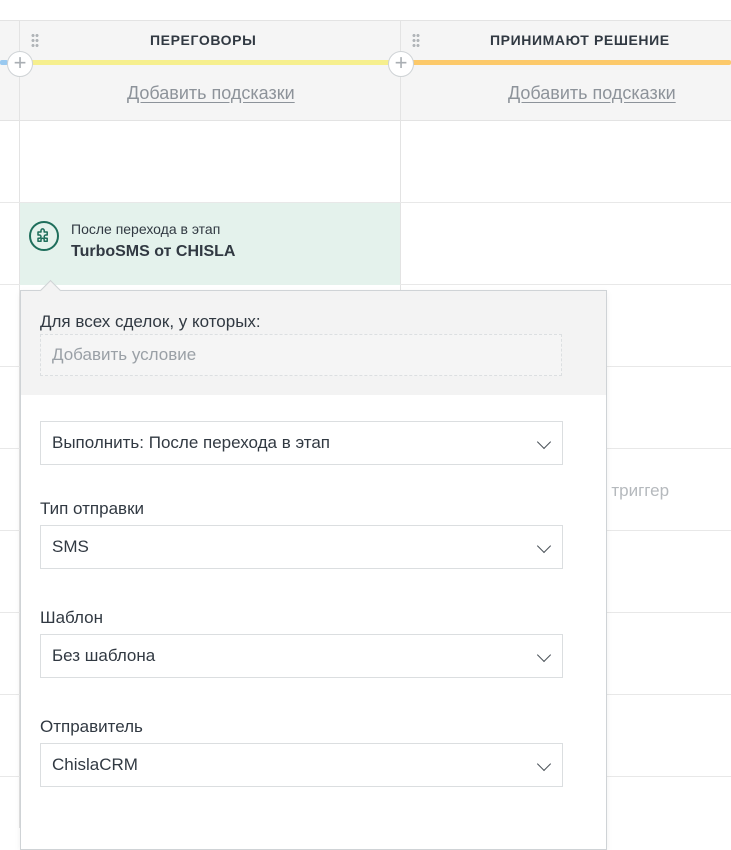 The width and height of the screenshot is (731, 850). I want to click on column-title-negotiations: ПЕРЕГОВОРЫ, so click(203, 40).